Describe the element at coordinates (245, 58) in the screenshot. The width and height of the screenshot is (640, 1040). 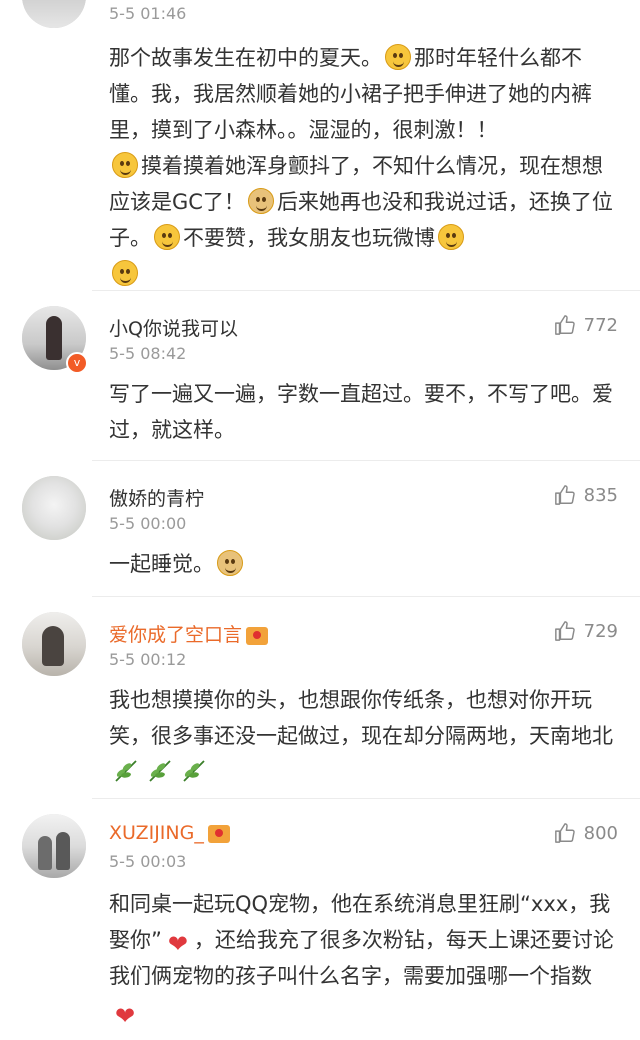
I see `comment-text: 那个故事发生在初中的夏天。` at that location.